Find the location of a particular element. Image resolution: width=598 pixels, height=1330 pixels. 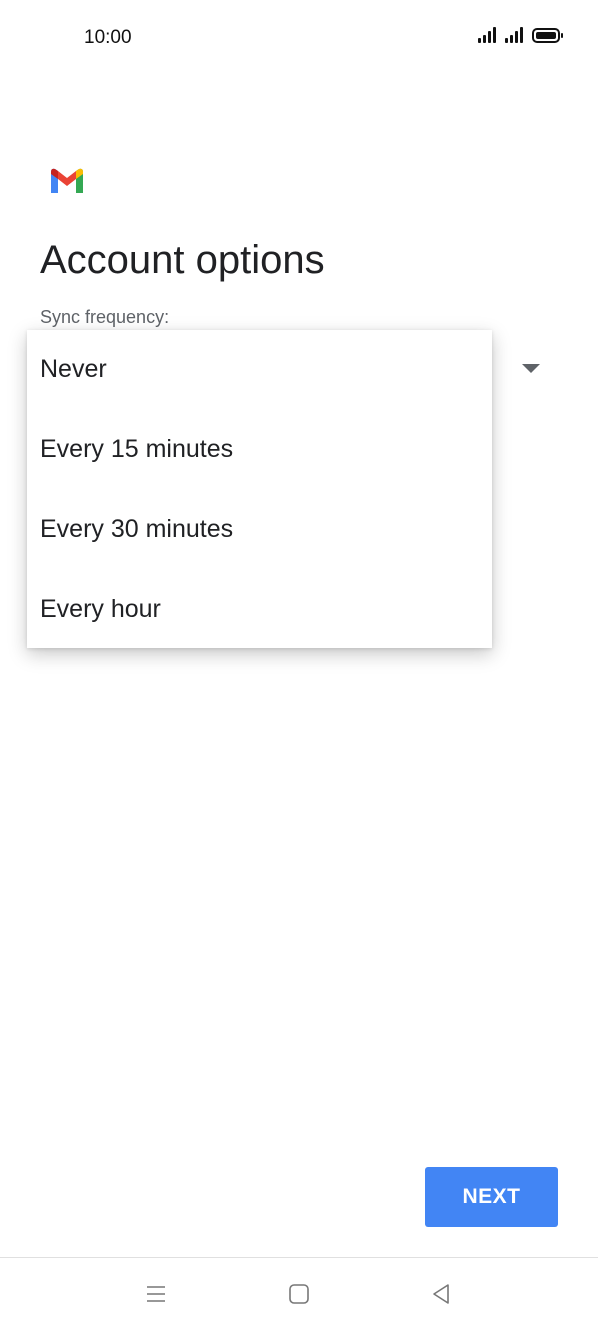

home-icon is located at coordinates (299, 1294).